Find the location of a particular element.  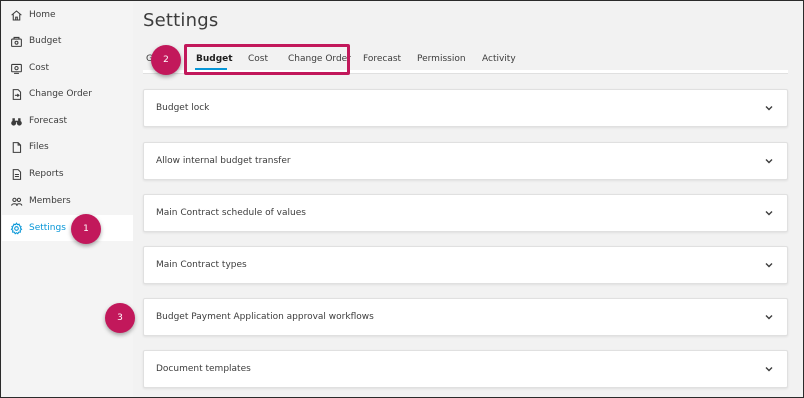

page-title: Settings is located at coordinates (181, 20).